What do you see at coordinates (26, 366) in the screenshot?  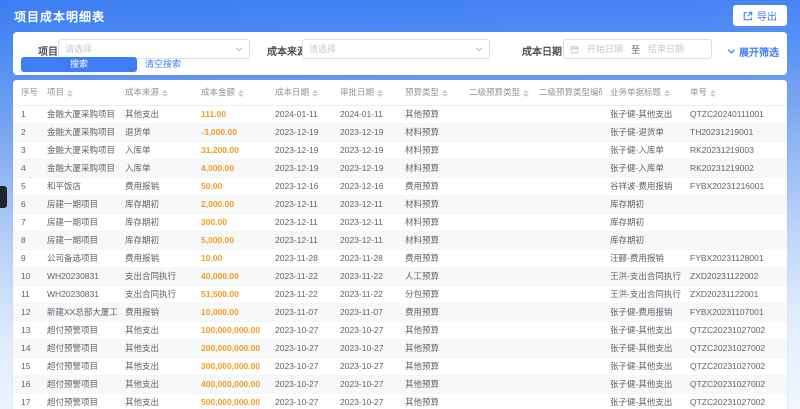 I see `cell-index: 15` at bounding box center [26, 366].